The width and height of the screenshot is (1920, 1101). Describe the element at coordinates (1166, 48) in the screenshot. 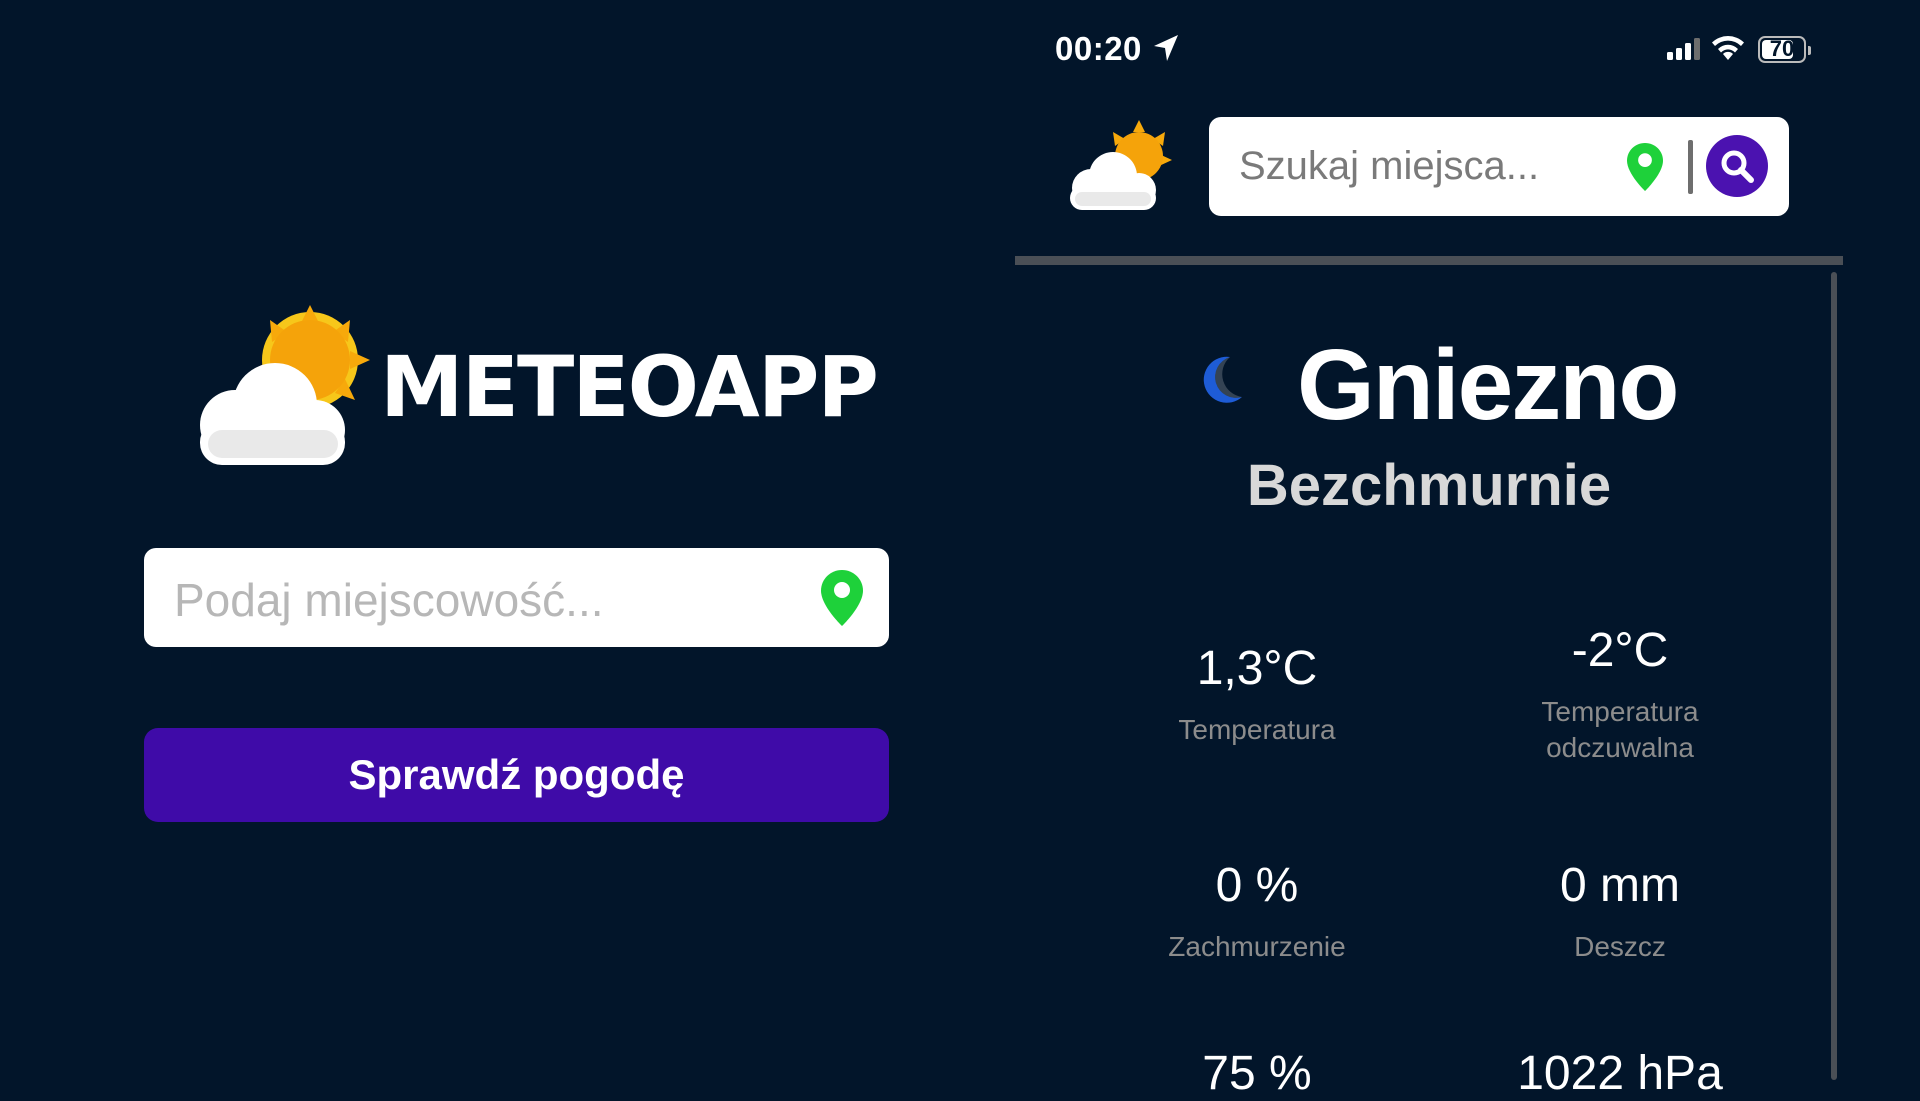

I see `location-arrow-icon` at that location.